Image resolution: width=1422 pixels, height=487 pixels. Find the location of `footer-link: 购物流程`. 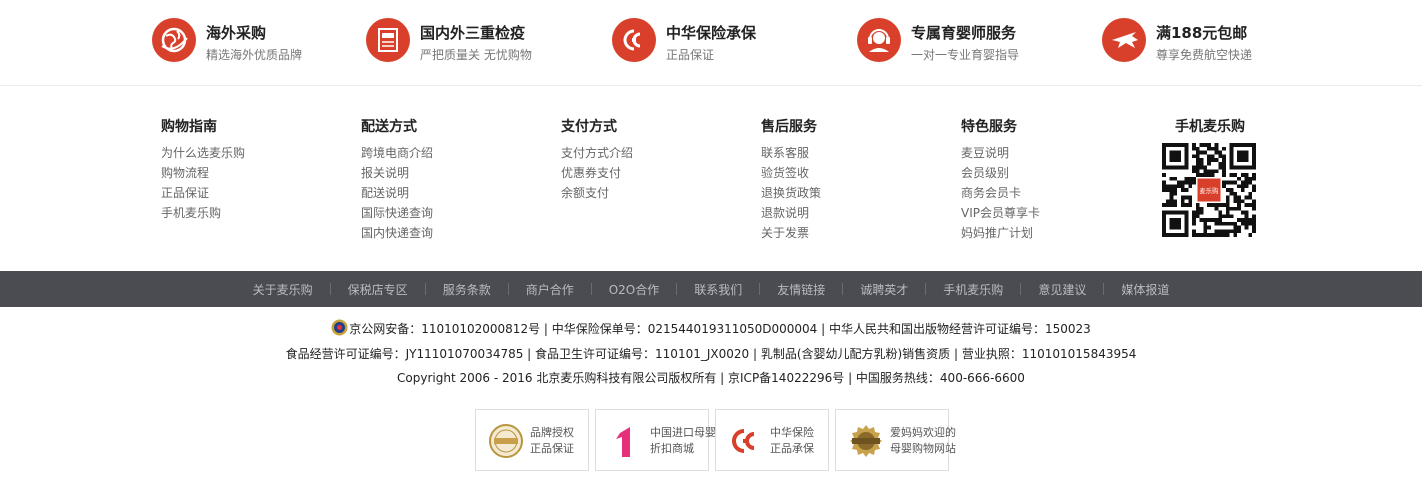

footer-link: 购物流程 is located at coordinates (203, 173).